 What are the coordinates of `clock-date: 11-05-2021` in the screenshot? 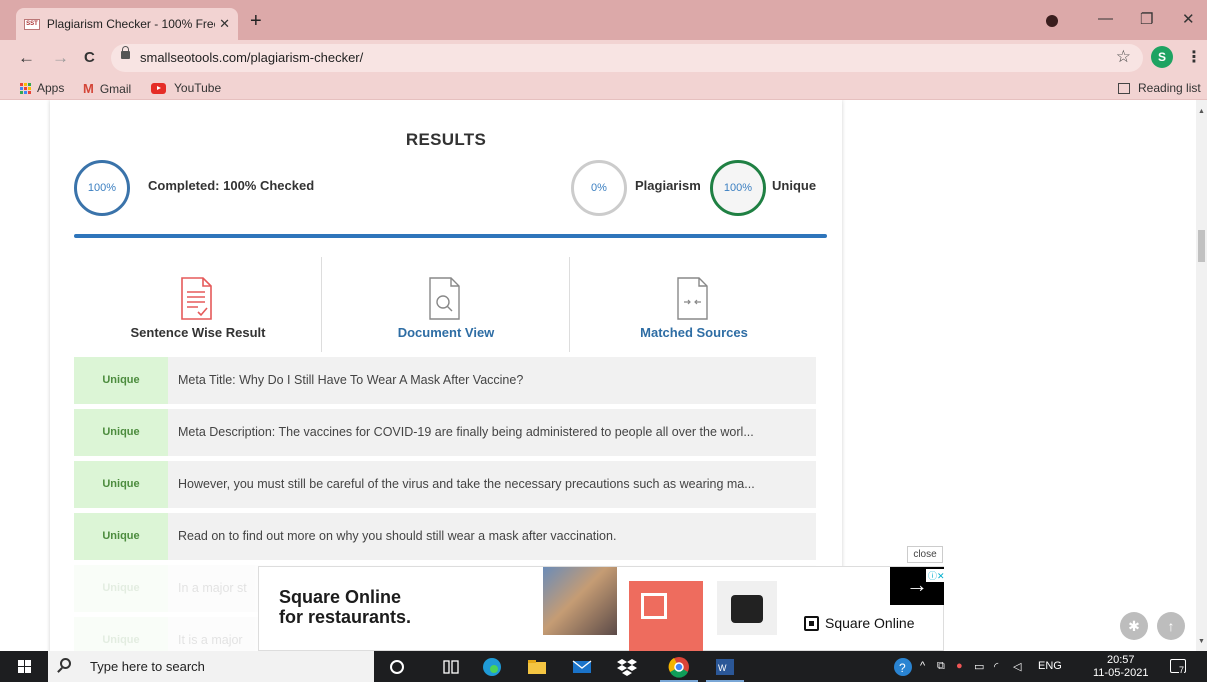 It's located at (1121, 673).